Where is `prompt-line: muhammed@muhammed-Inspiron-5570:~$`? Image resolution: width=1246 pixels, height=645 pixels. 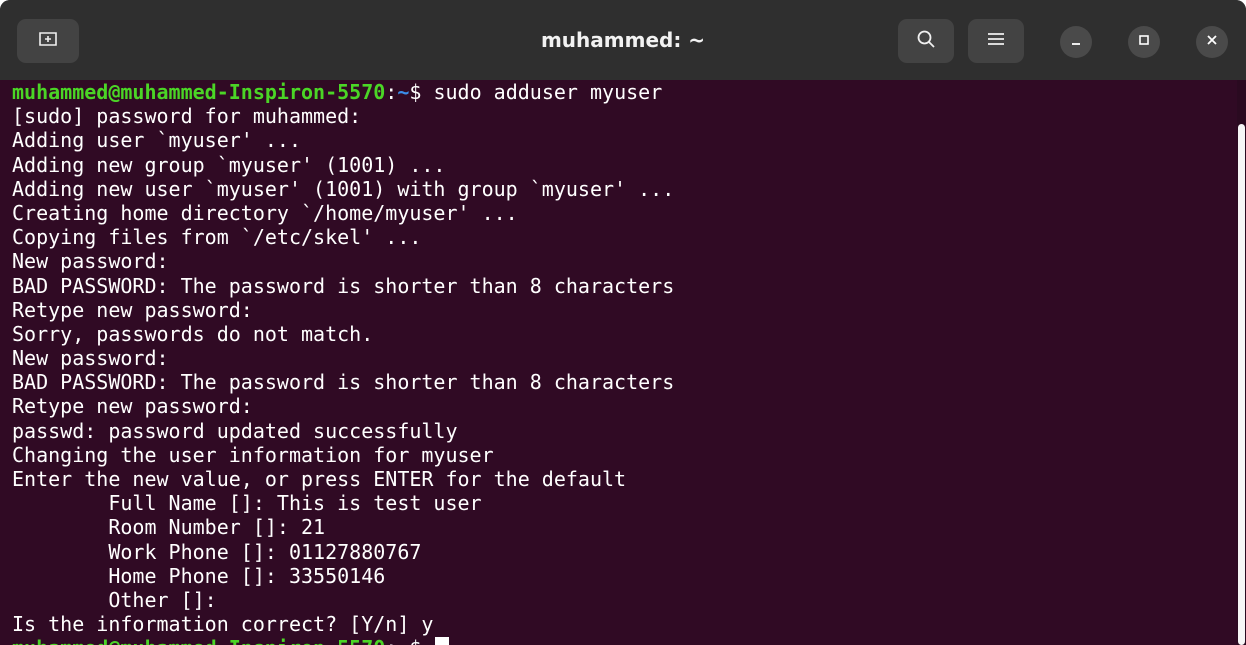 prompt-line: muhammed@muhammed-Inspiron-5570:~$ is located at coordinates (624, 640).